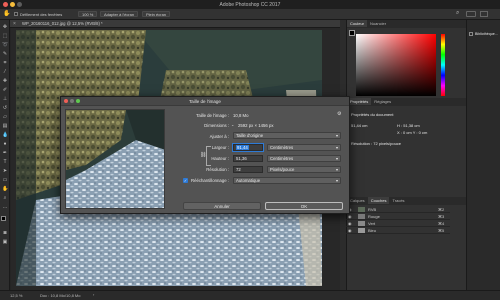  Describe the element at coordinates (282, 169) in the screenshot. I see `resolution-unit: Pixels/pouce` at that location.